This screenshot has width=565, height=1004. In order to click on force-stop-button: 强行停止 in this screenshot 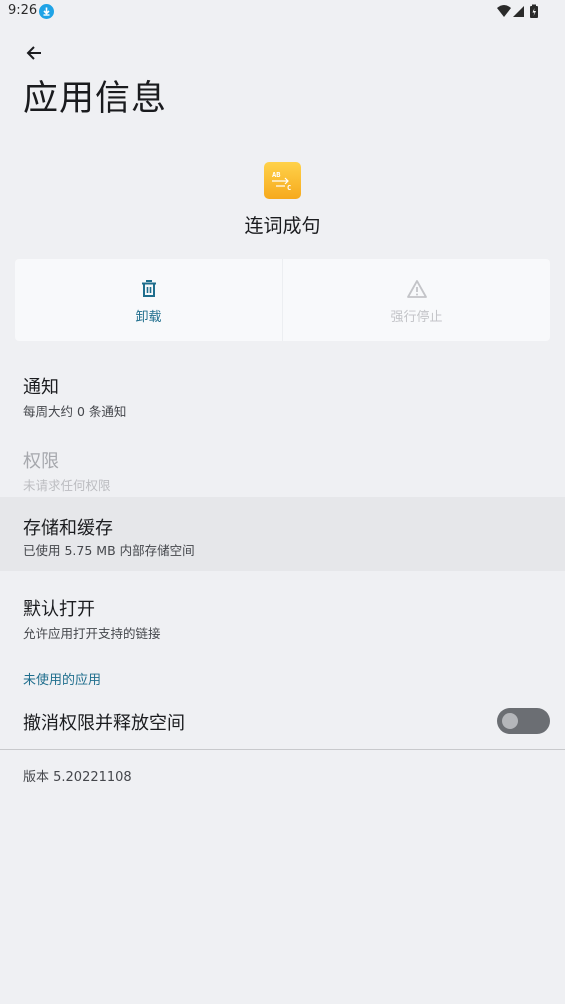, I will do `click(416, 300)`.